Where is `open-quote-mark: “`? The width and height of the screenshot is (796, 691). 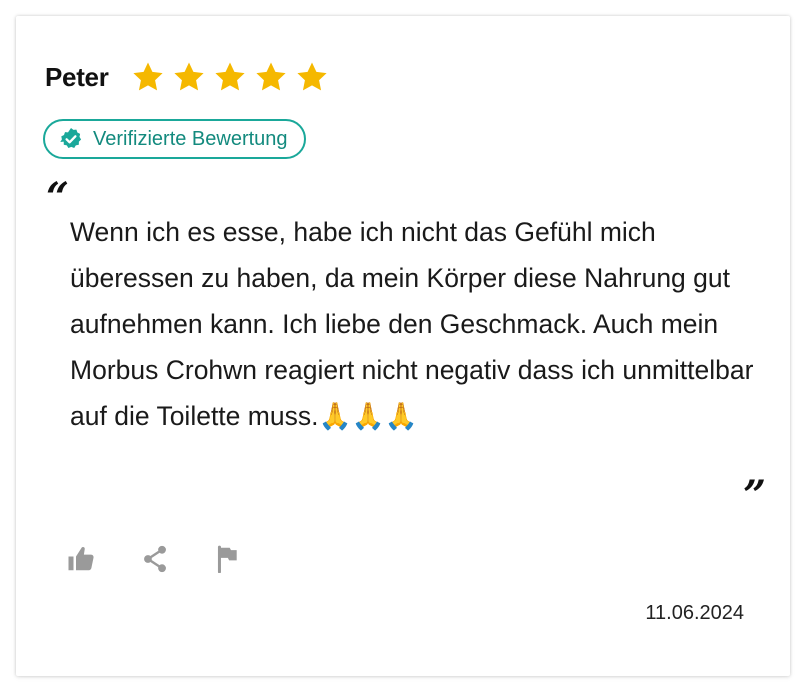
open-quote-mark: “ is located at coordinates (58, 197).